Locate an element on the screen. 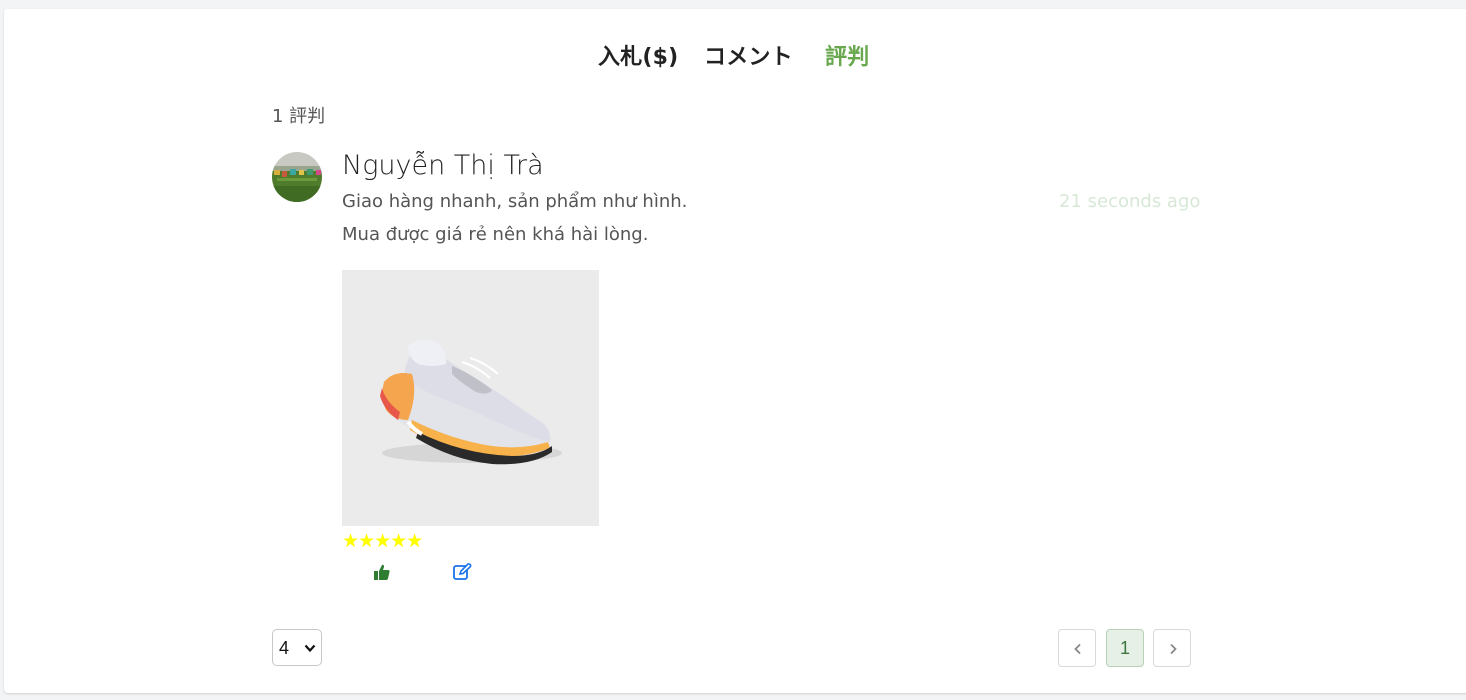  per-page-value: 4 is located at coordinates (284, 648).